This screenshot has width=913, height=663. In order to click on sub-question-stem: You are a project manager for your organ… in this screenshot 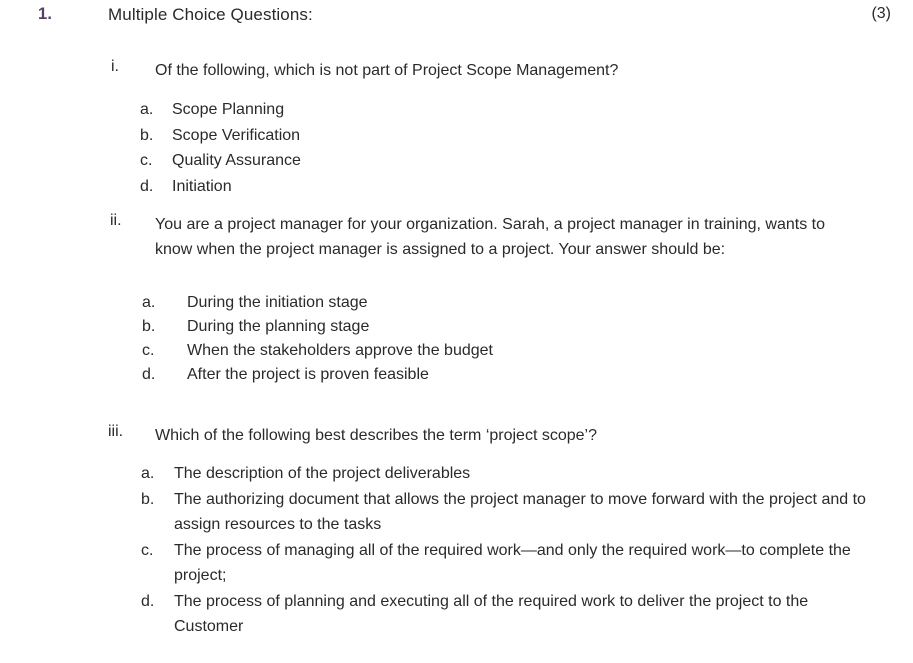, I will do `click(490, 237)`.